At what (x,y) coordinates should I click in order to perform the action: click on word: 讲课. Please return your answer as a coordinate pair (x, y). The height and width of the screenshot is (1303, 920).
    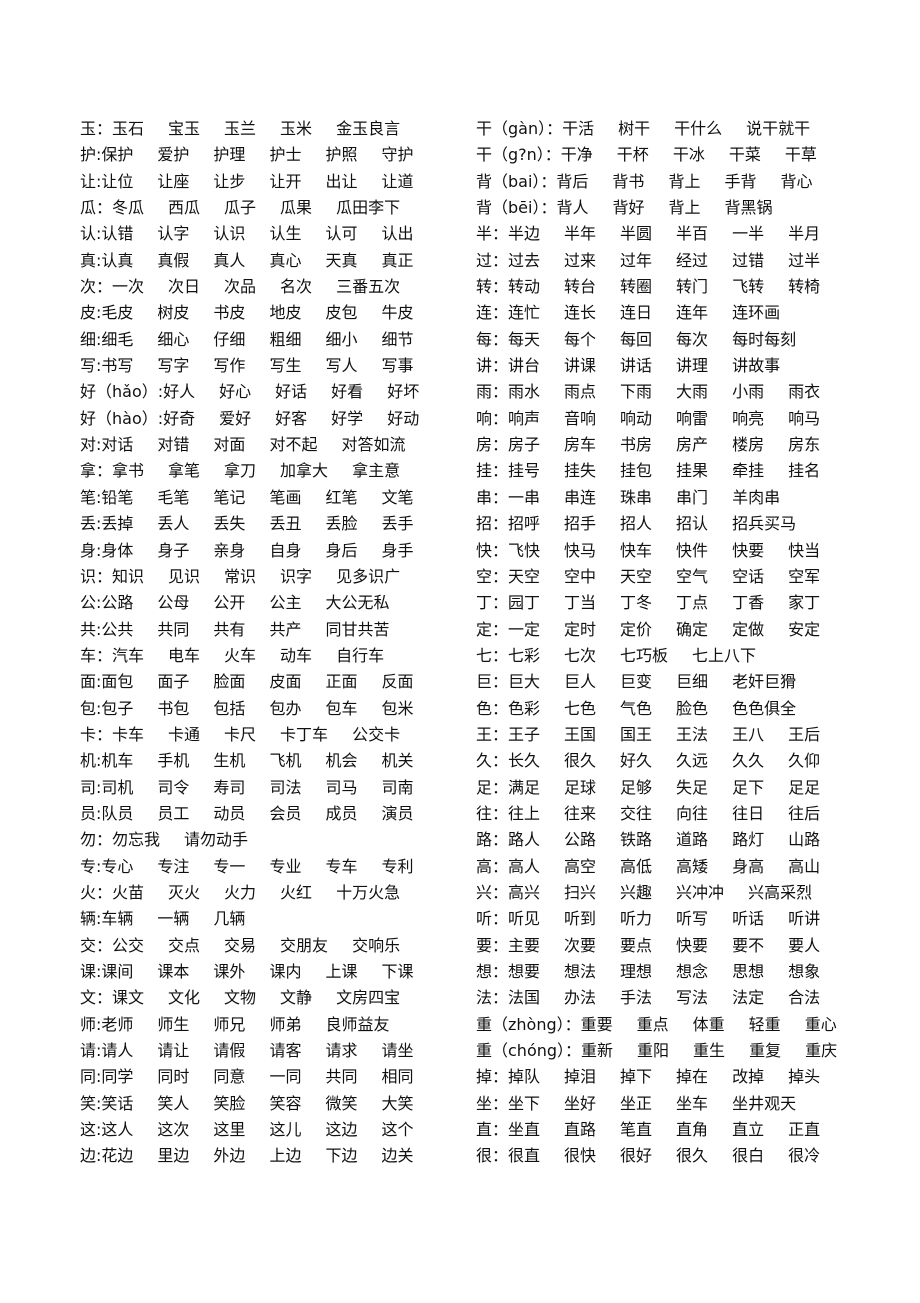
    Looking at the image, I should click on (580, 366).